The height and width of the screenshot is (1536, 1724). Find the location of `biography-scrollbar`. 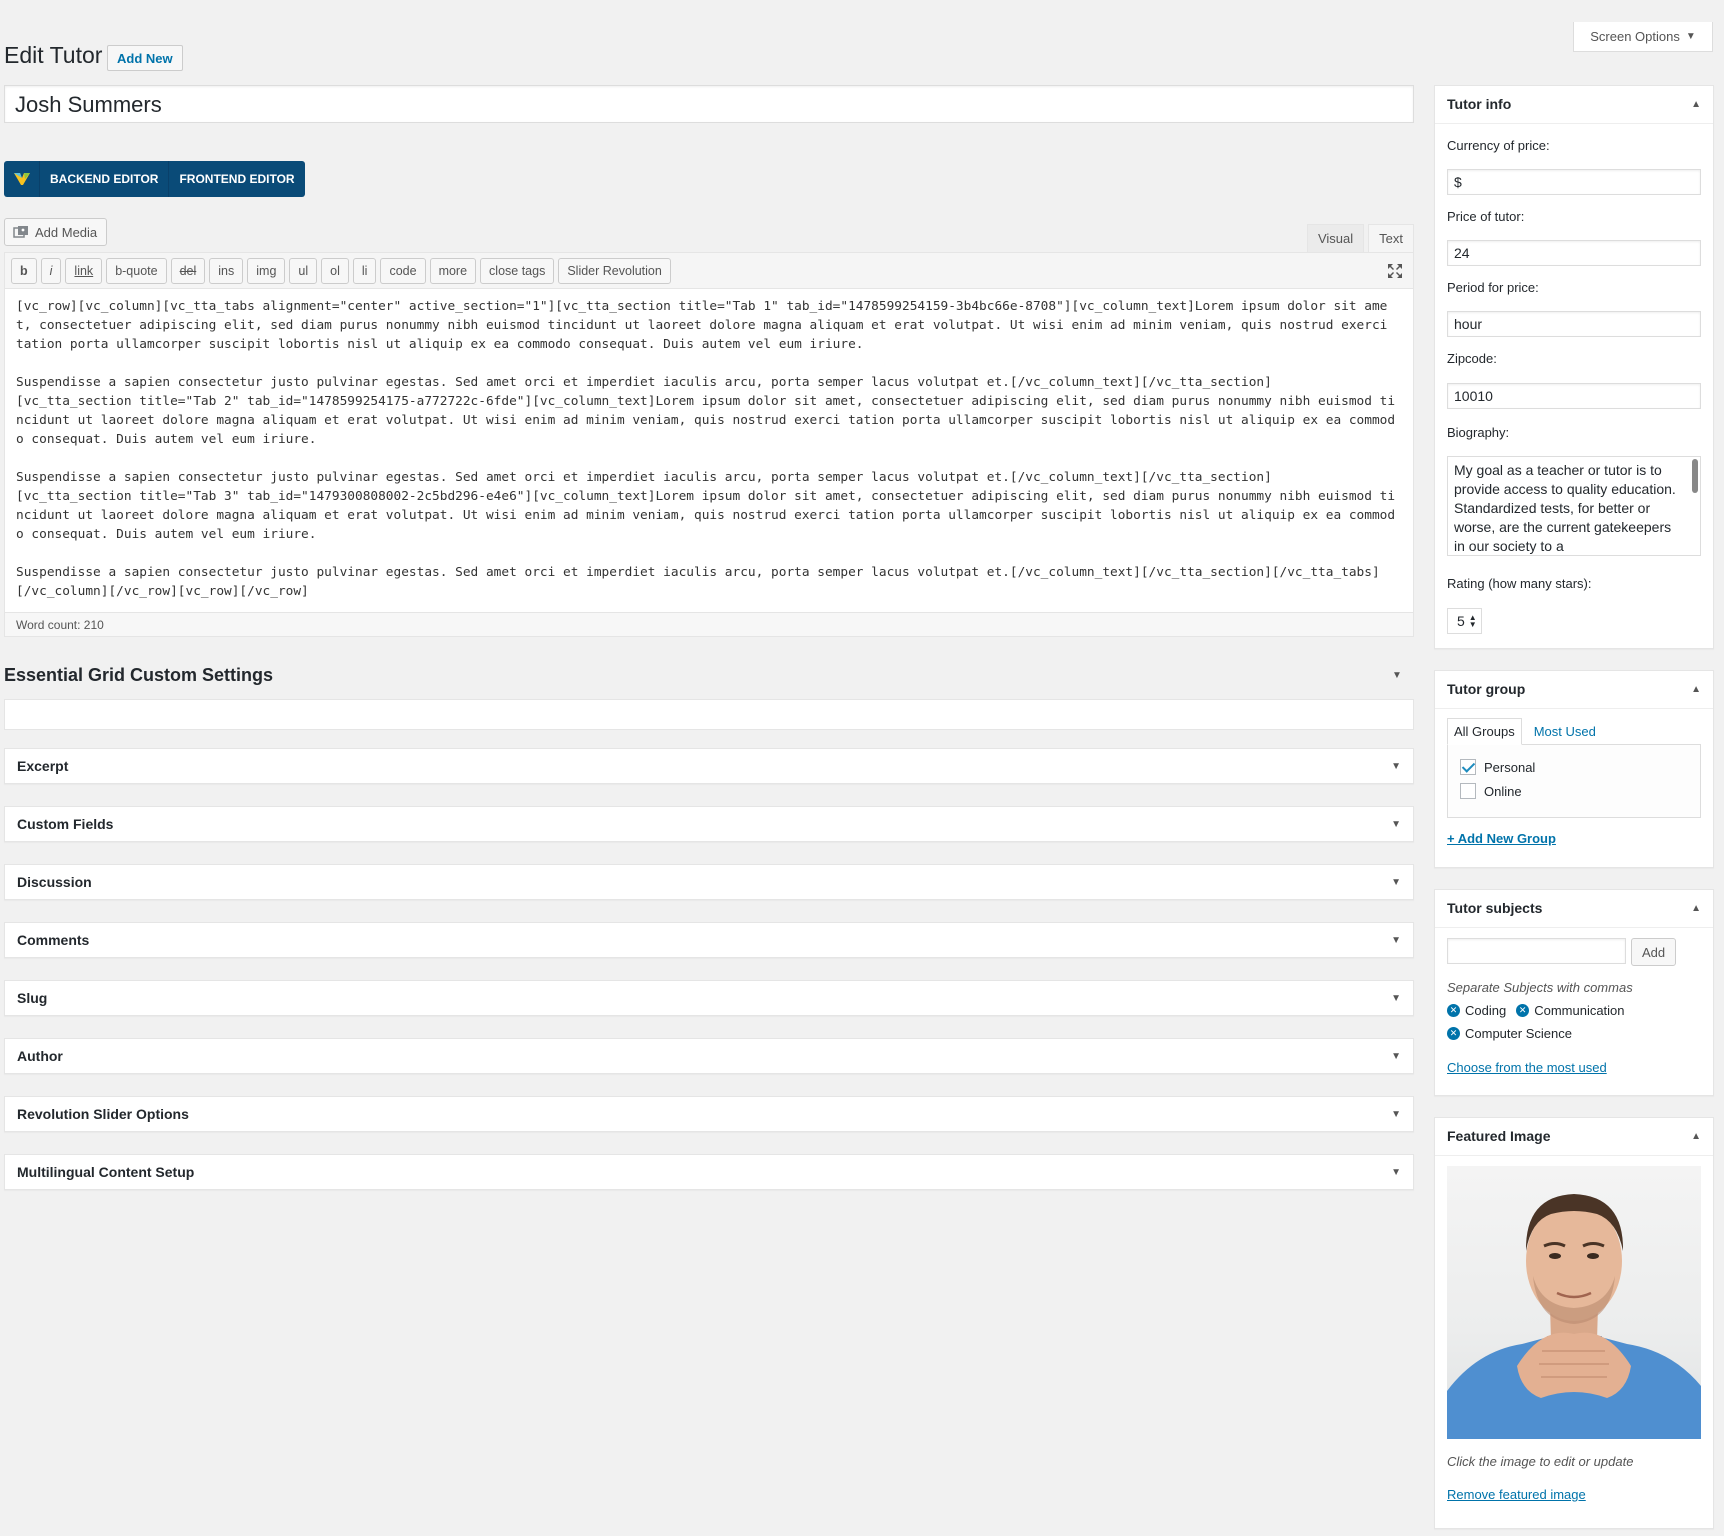

biography-scrollbar is located at coordinates (1695, 476).